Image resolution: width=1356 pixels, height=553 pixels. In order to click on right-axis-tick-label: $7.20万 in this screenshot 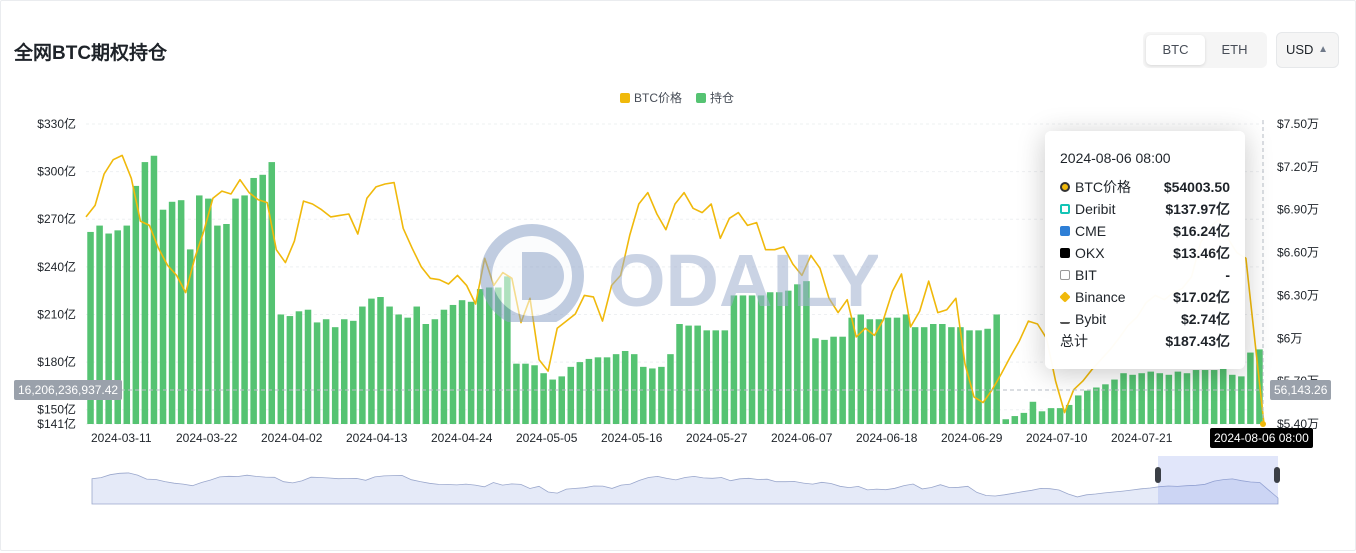, I will do `click(1298, 167)`.